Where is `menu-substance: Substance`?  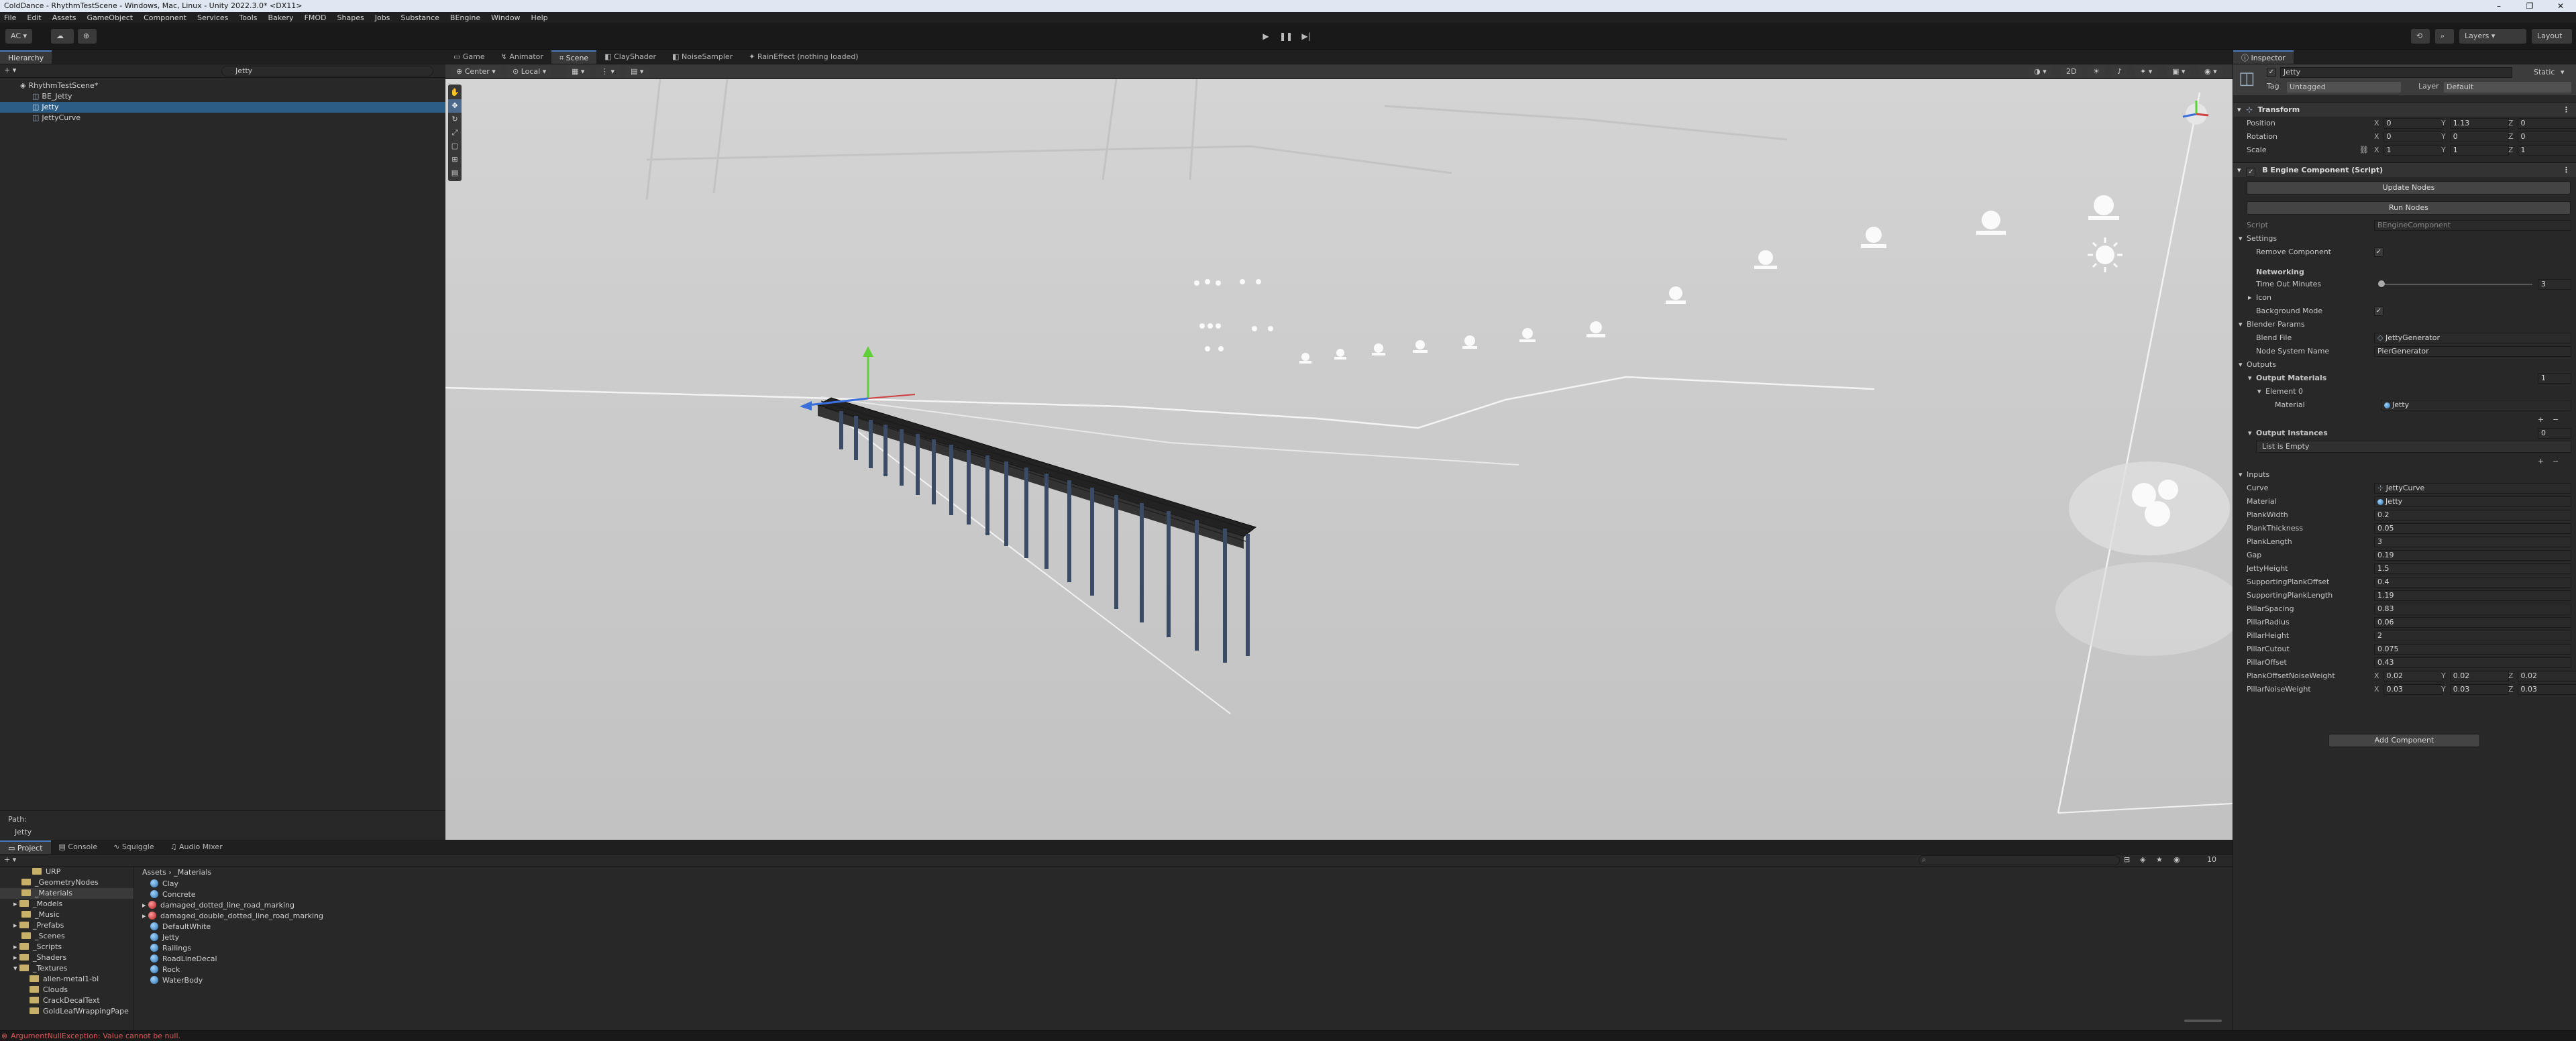
menu-substance: Substance is located at coordinates (419, 17).